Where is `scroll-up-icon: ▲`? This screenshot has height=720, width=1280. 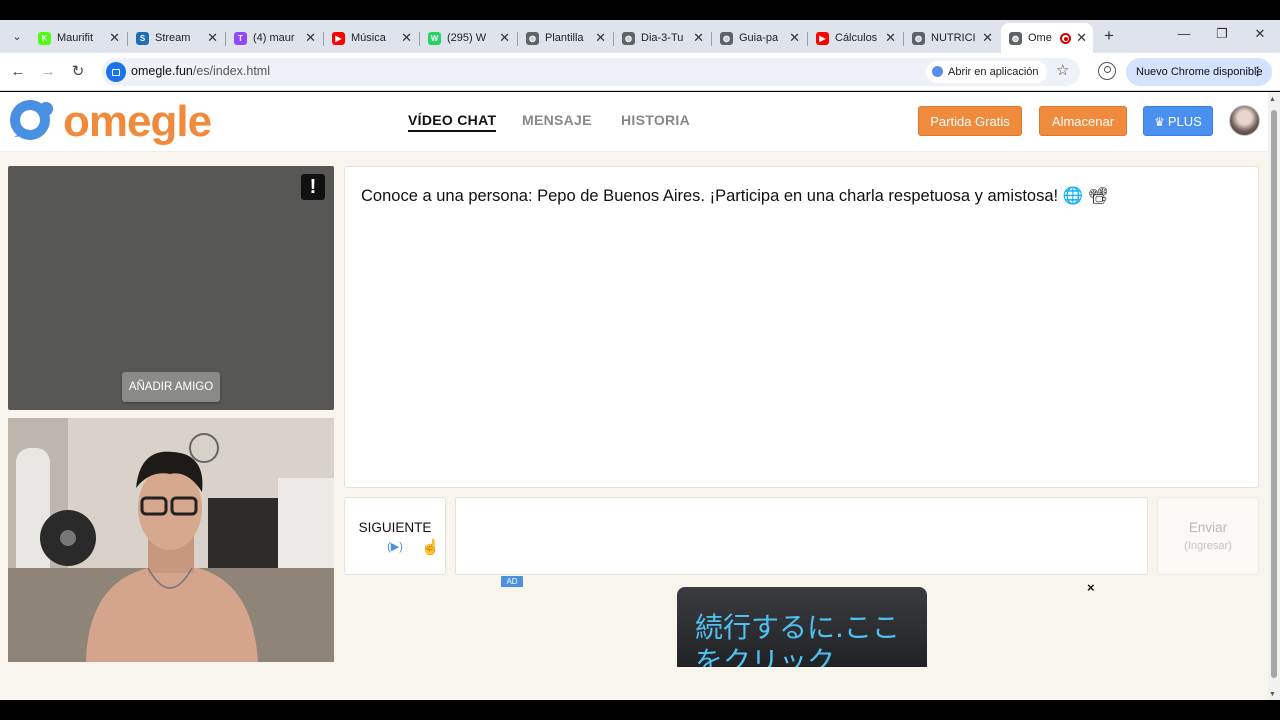
scroll-up-icon: ▲ is located at coordinates (1272, 99).